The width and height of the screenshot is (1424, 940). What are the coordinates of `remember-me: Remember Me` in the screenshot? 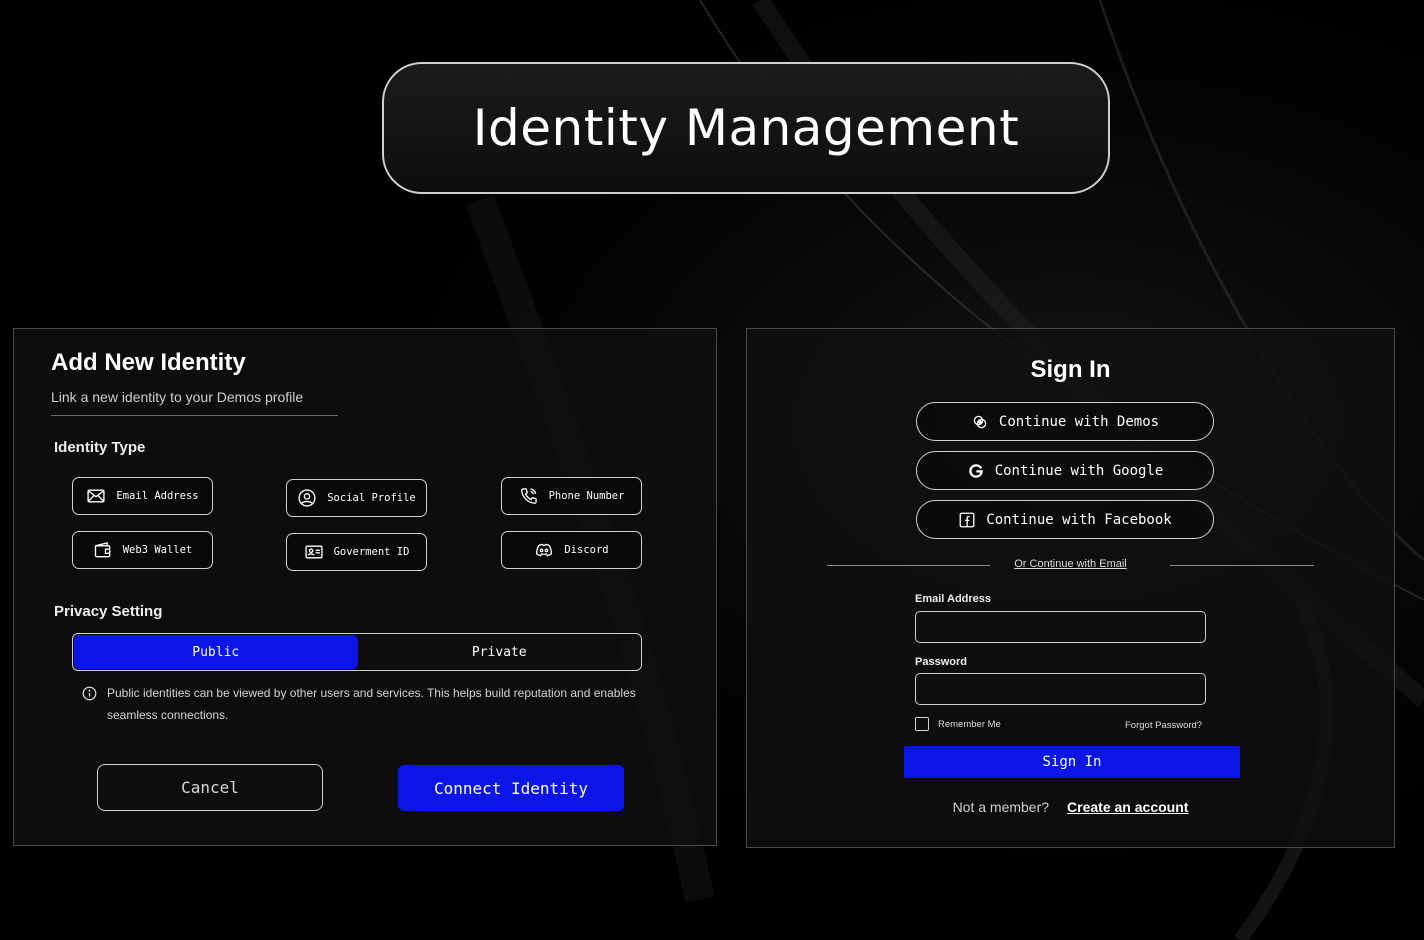 It's located at (958, 724).